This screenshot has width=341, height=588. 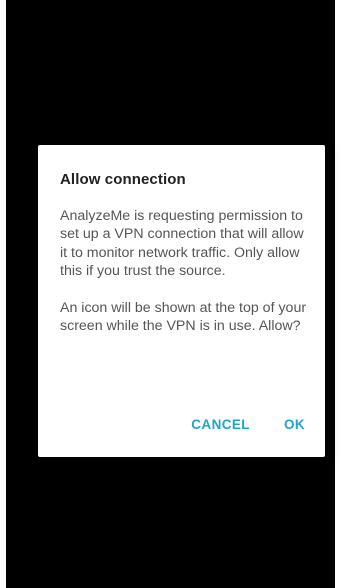 I want to click on cancel-button: CANCEL, so click(x=220, y=424).